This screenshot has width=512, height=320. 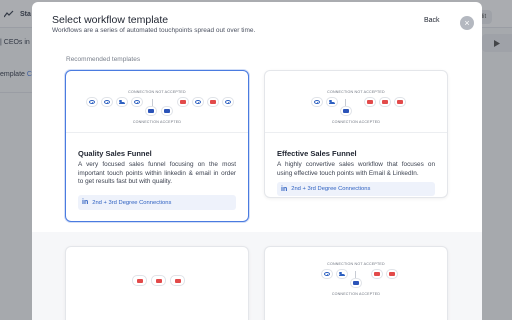 What do you see at coordinates (467, 23) in the screenshot?
I see `close-icon: ×` at bounding box center [467, 23].